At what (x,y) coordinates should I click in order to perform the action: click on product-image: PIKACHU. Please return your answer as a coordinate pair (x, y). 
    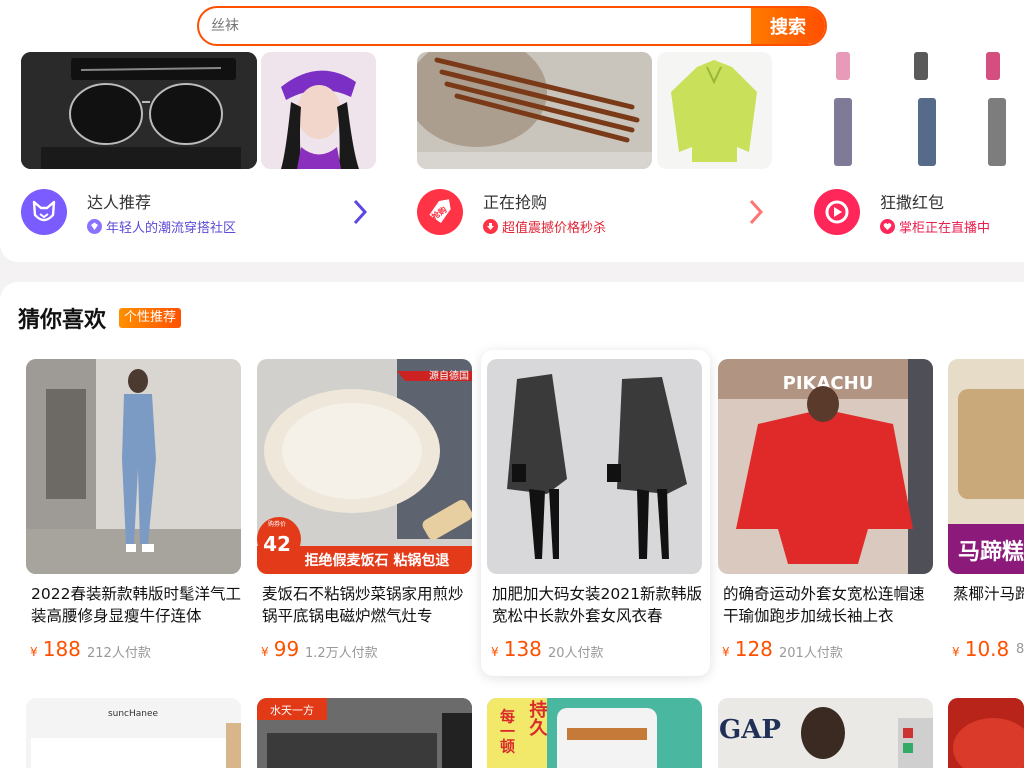
    Looking at the image, I should click on (825, 466).